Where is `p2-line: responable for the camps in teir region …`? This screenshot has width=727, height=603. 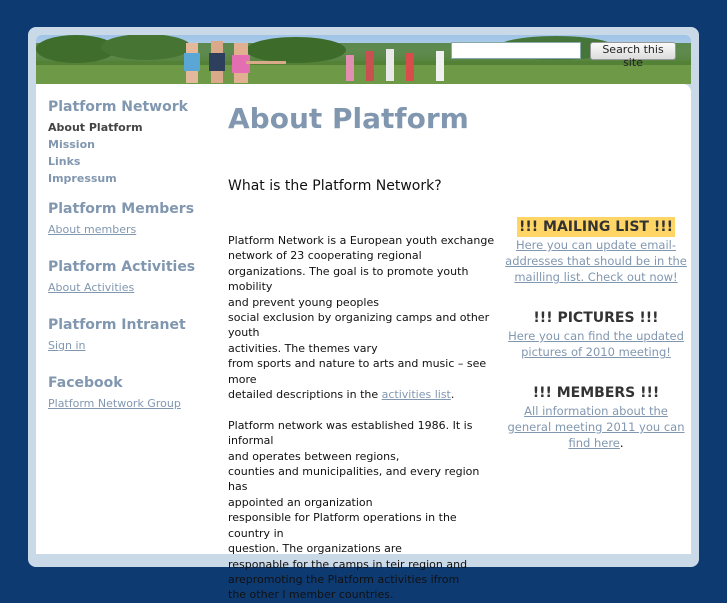 p2-line: responable for the camps in teir region … is located at coordinates (348, 564).